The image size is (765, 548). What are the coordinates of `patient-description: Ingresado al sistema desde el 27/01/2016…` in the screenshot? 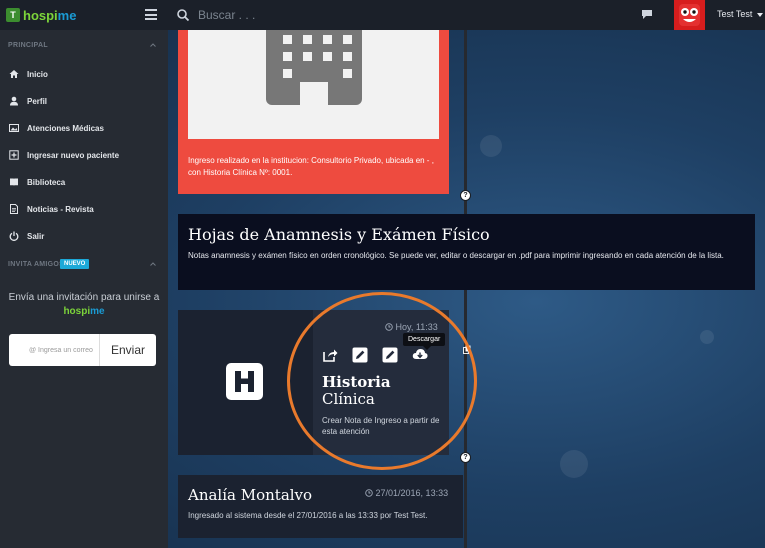 It's located at (308, 515).